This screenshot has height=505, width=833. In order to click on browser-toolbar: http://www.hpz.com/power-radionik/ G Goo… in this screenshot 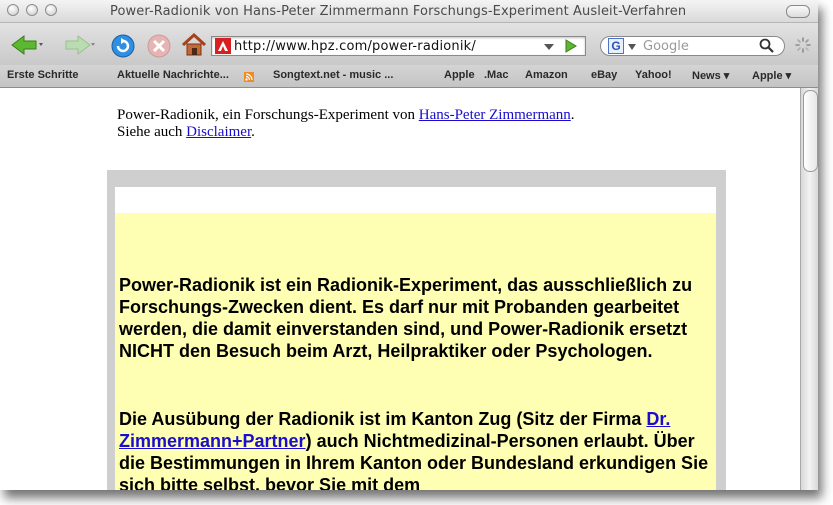, I will do `click(409, 44)`.